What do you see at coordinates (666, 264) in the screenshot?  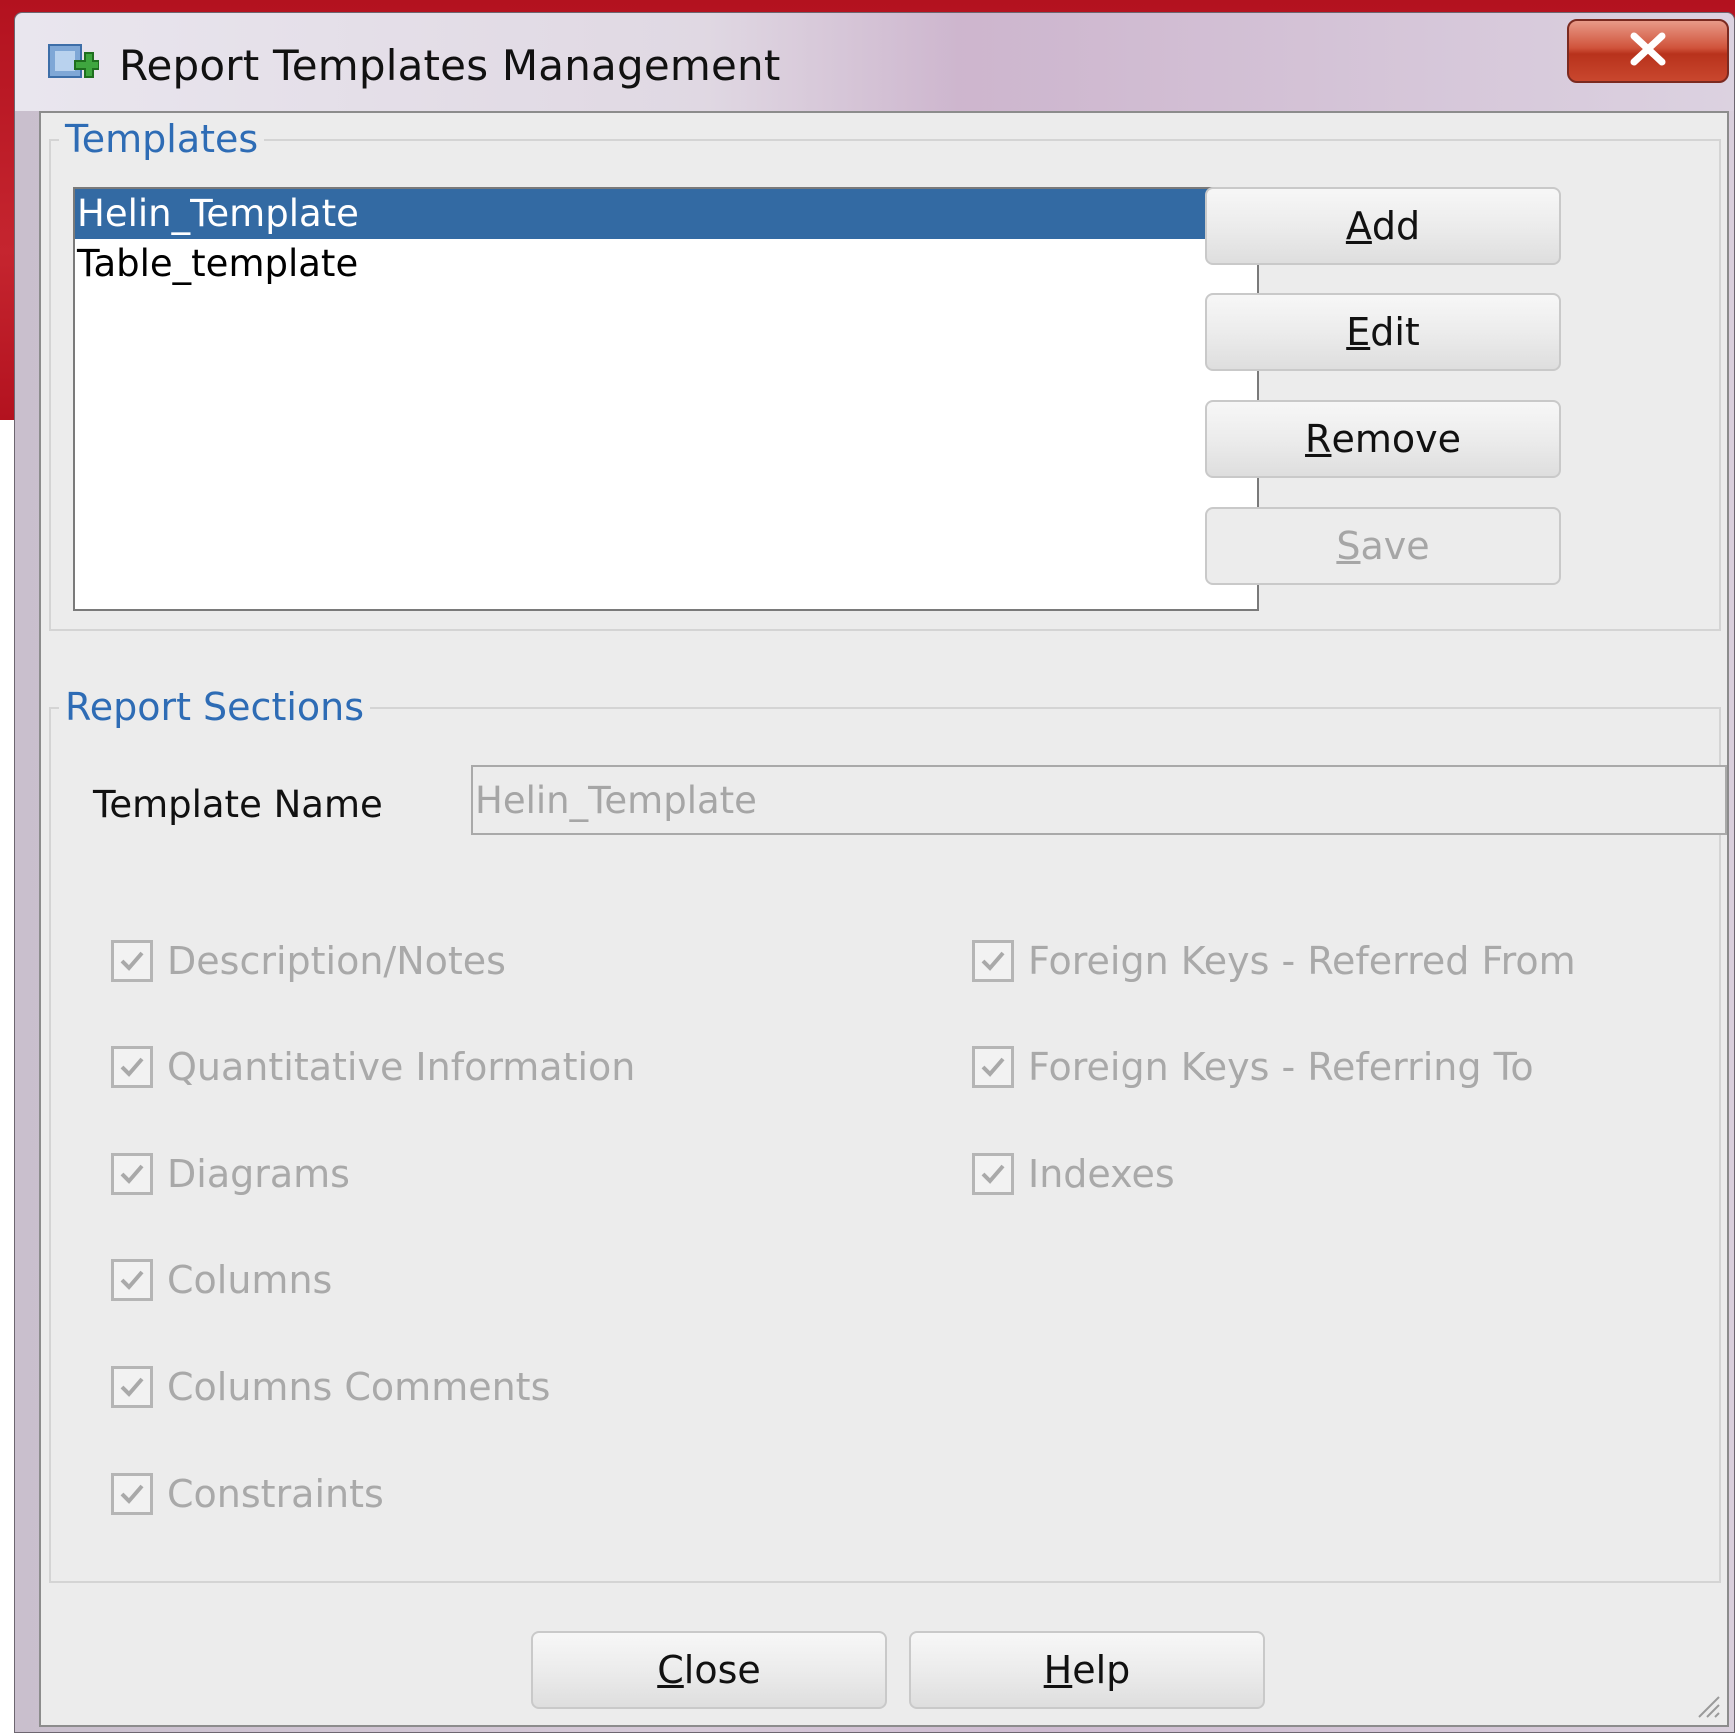 I see `list-item-table-template: Table_template` at bounding box center [666, 264].